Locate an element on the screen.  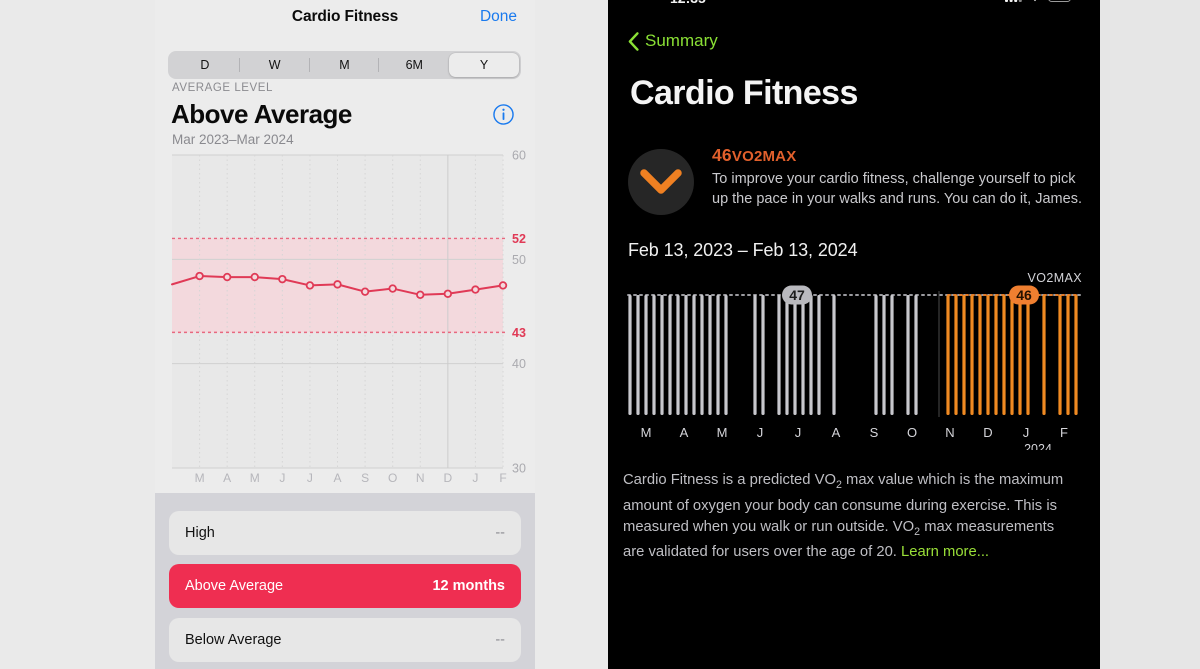
svg-text: 50 is located at coordinates (519, 260).